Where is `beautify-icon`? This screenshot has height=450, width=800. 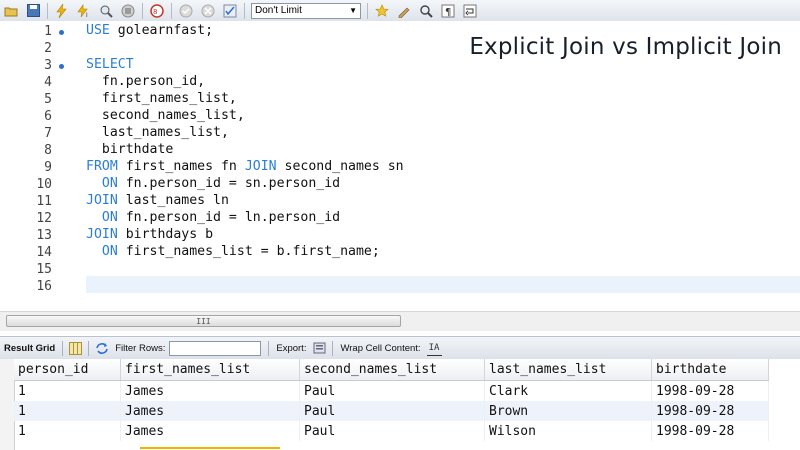 beautify-icon is located at coordinates (404, 10).